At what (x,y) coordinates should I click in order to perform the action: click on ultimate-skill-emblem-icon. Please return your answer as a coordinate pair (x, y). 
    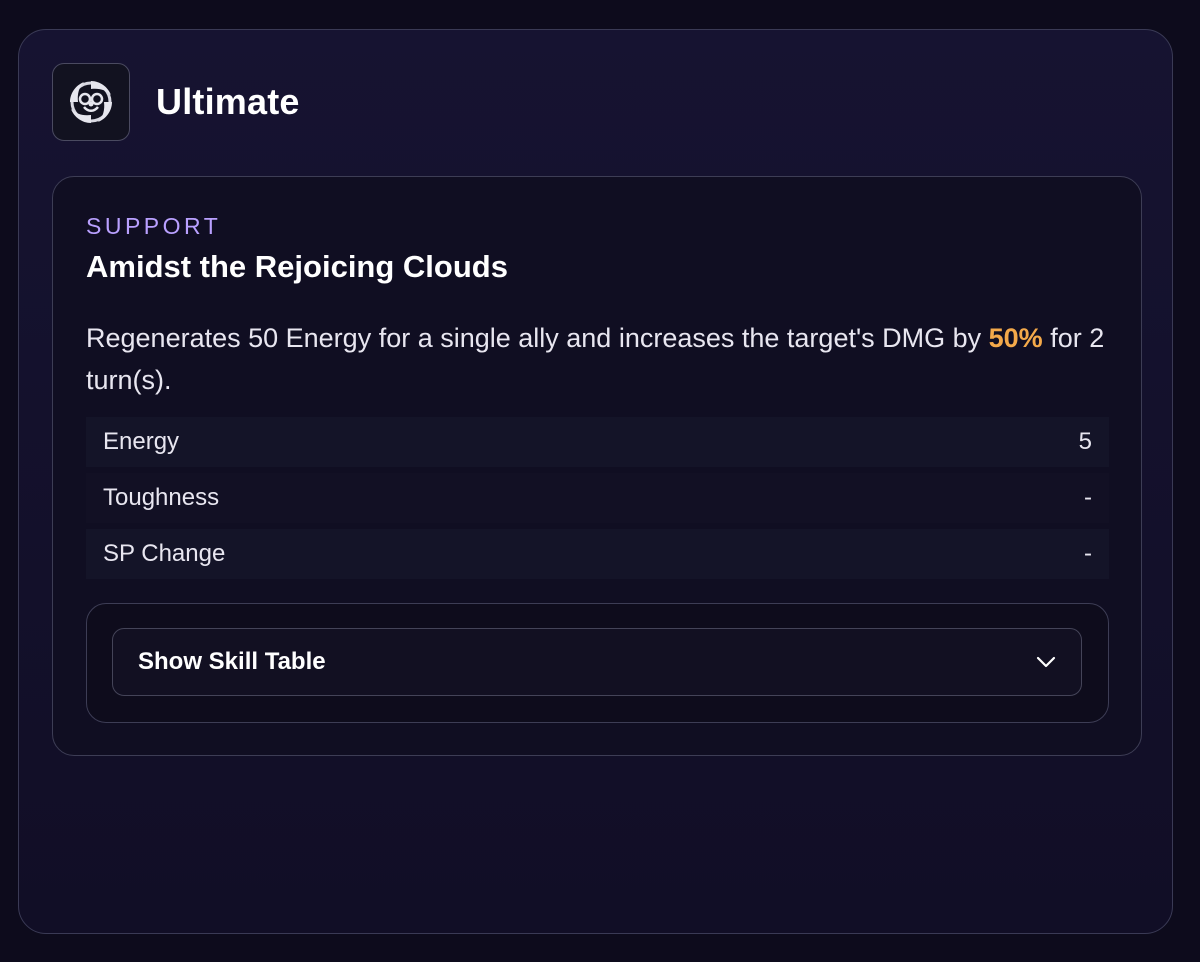
    Looking at the image, I should click on (91, 102).